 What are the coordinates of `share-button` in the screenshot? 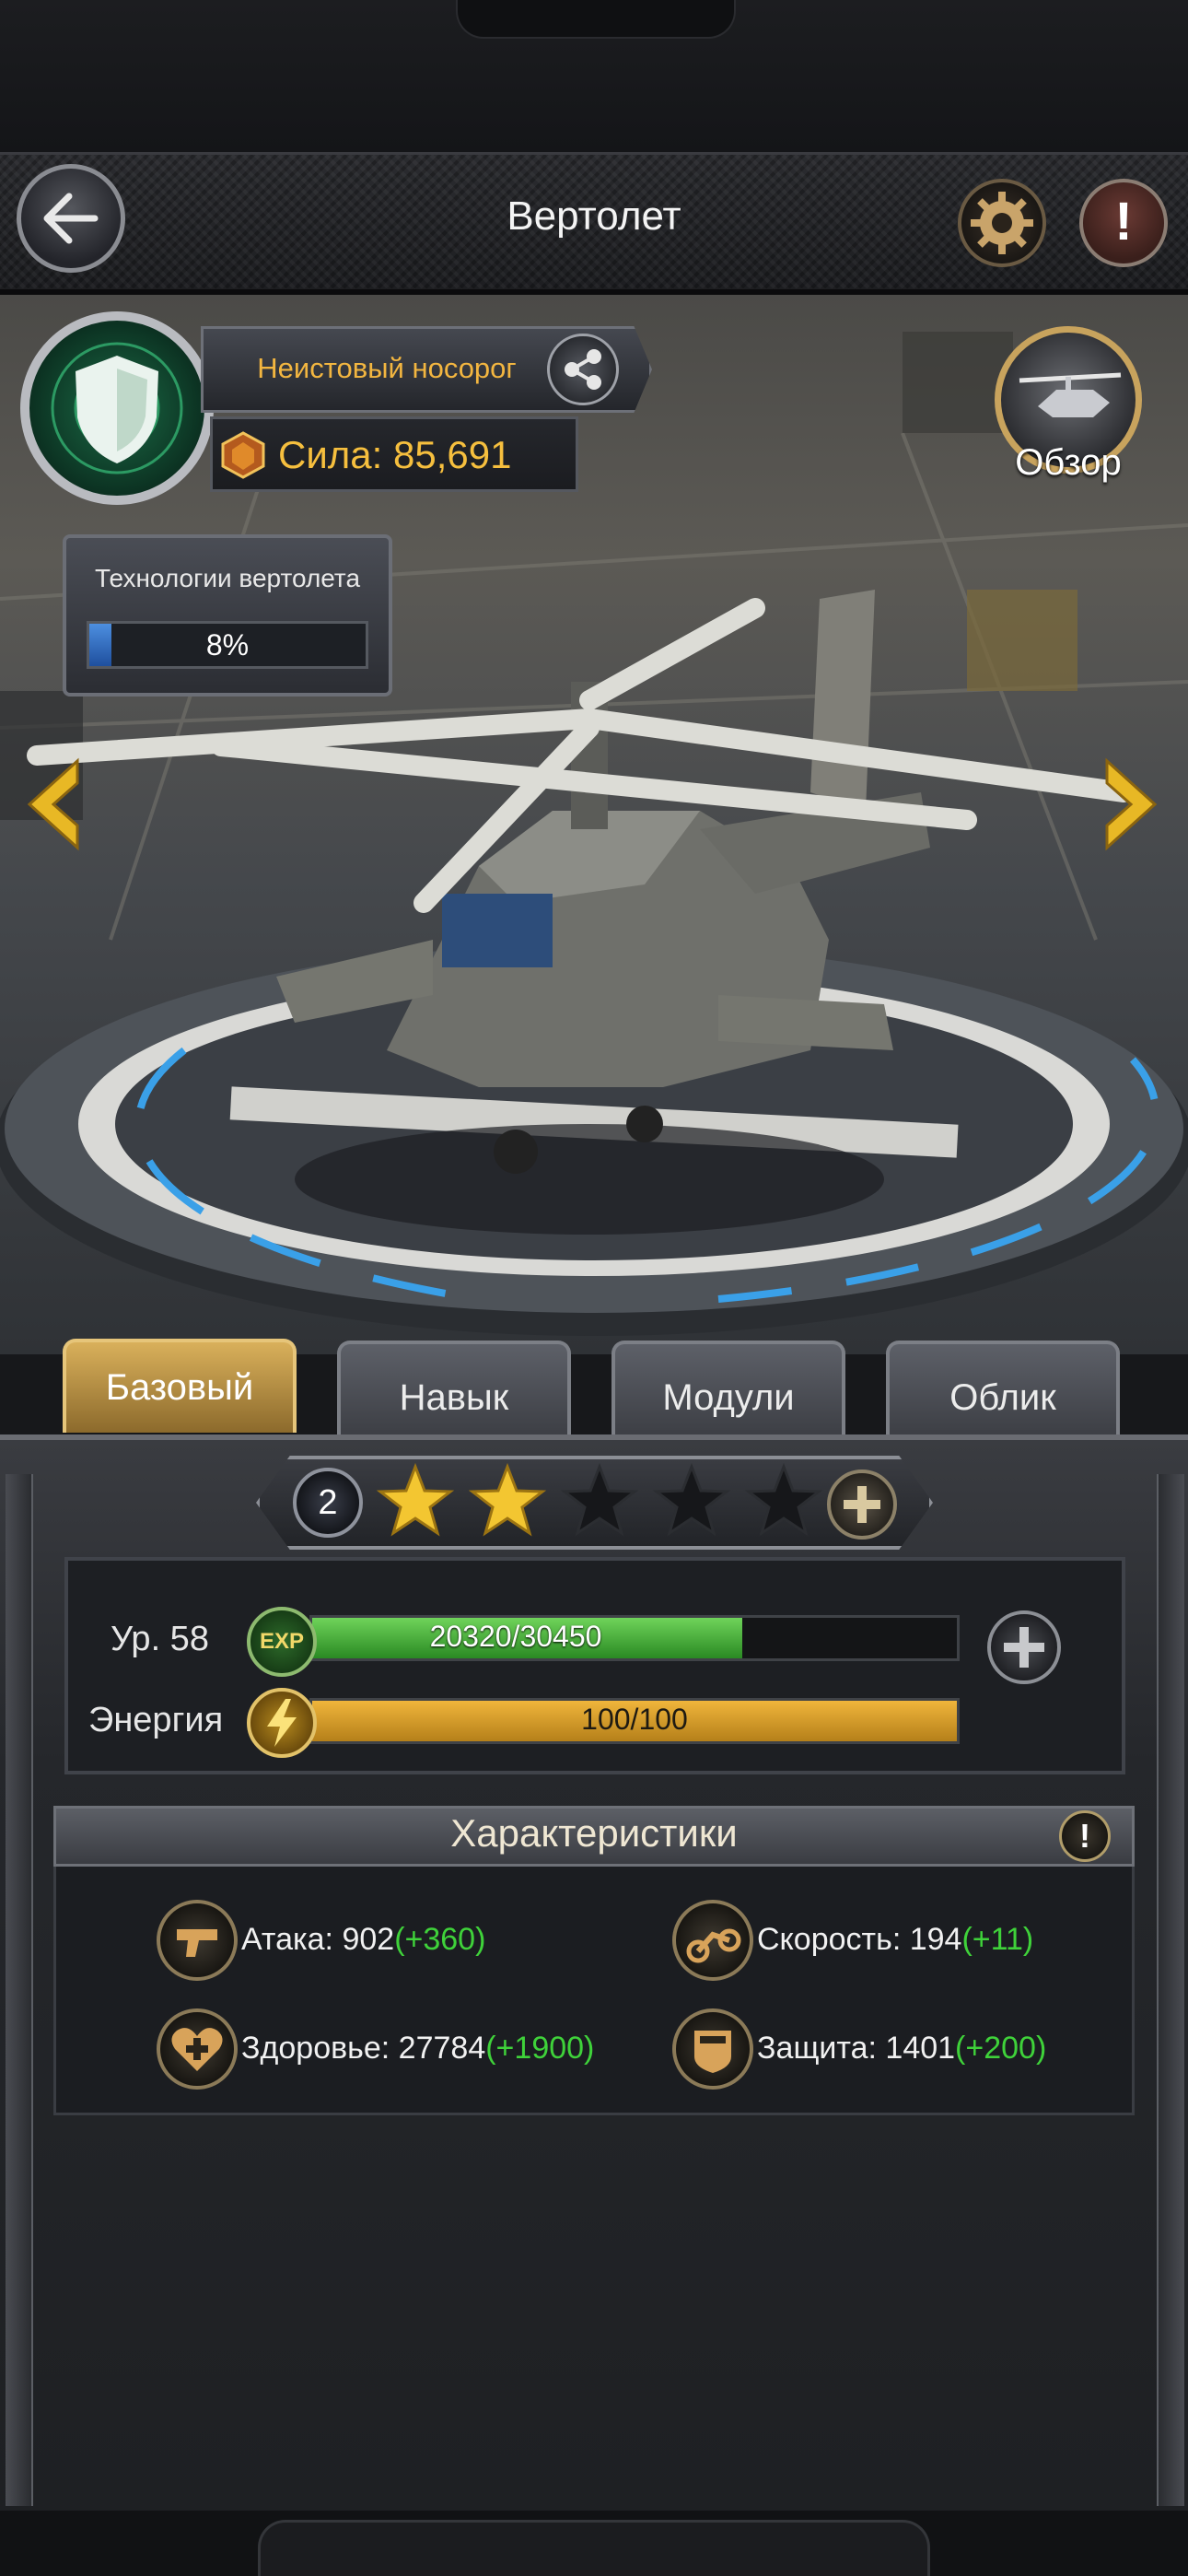 It's located at (583, 369).